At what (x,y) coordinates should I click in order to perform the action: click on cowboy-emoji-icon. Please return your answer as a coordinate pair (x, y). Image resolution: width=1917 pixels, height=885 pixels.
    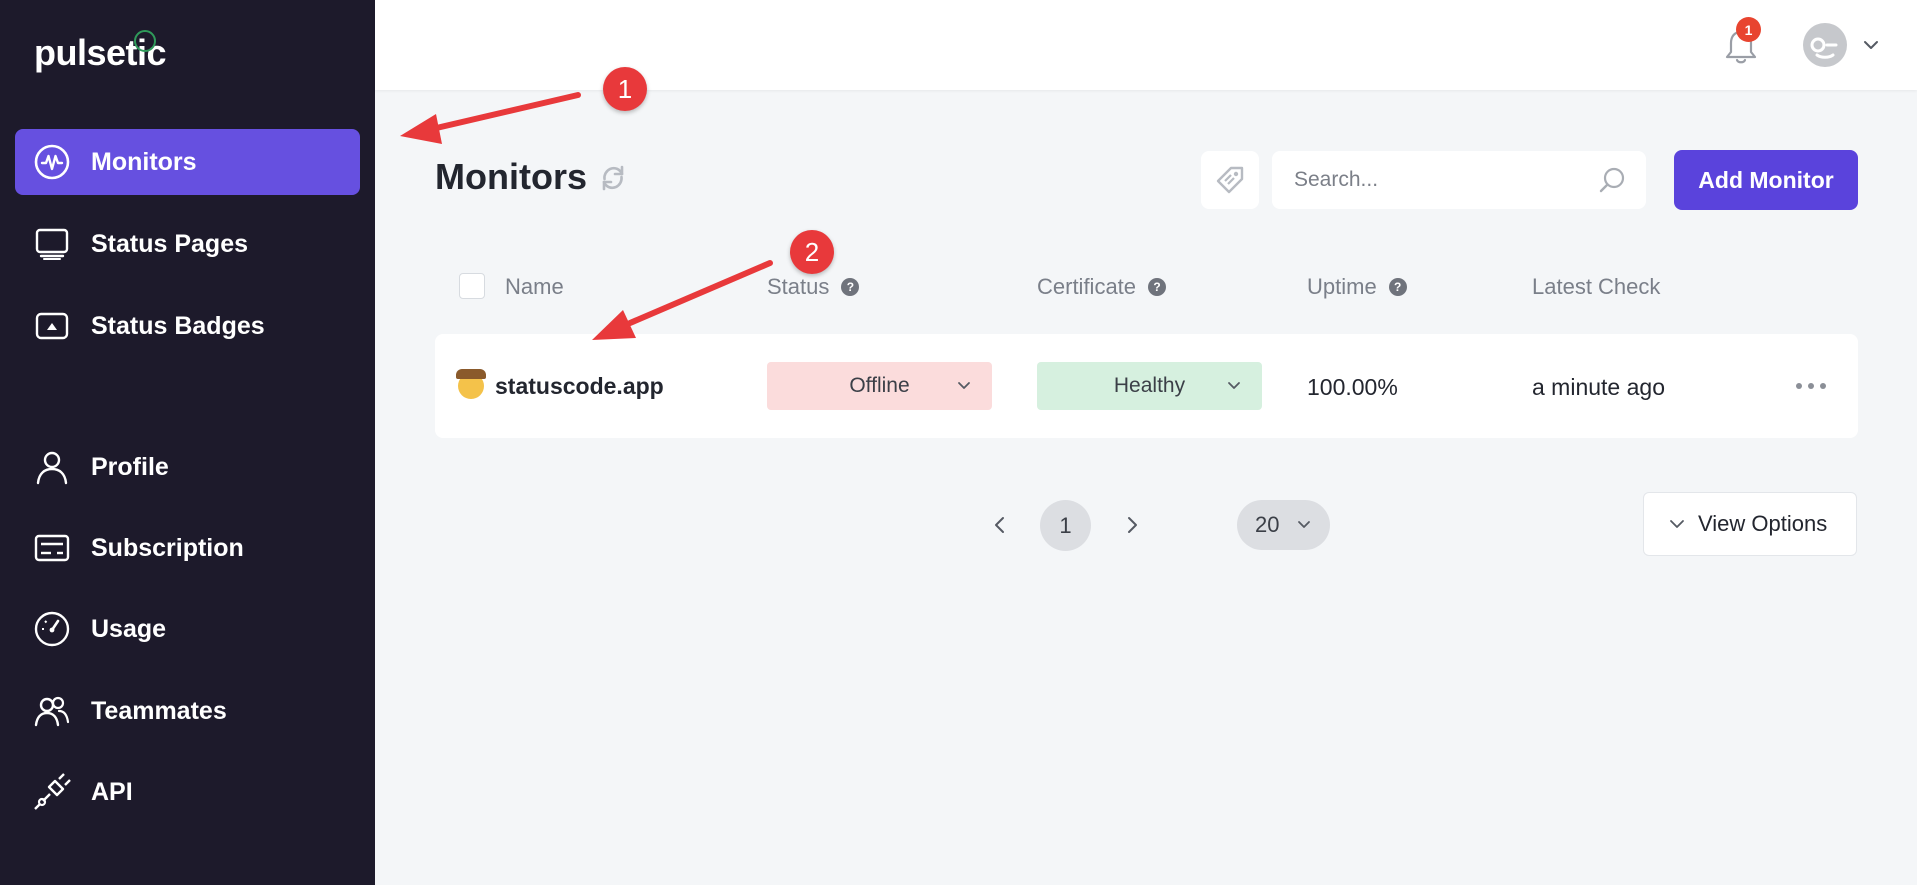
    Looking at the image, I should click on (471, 384).